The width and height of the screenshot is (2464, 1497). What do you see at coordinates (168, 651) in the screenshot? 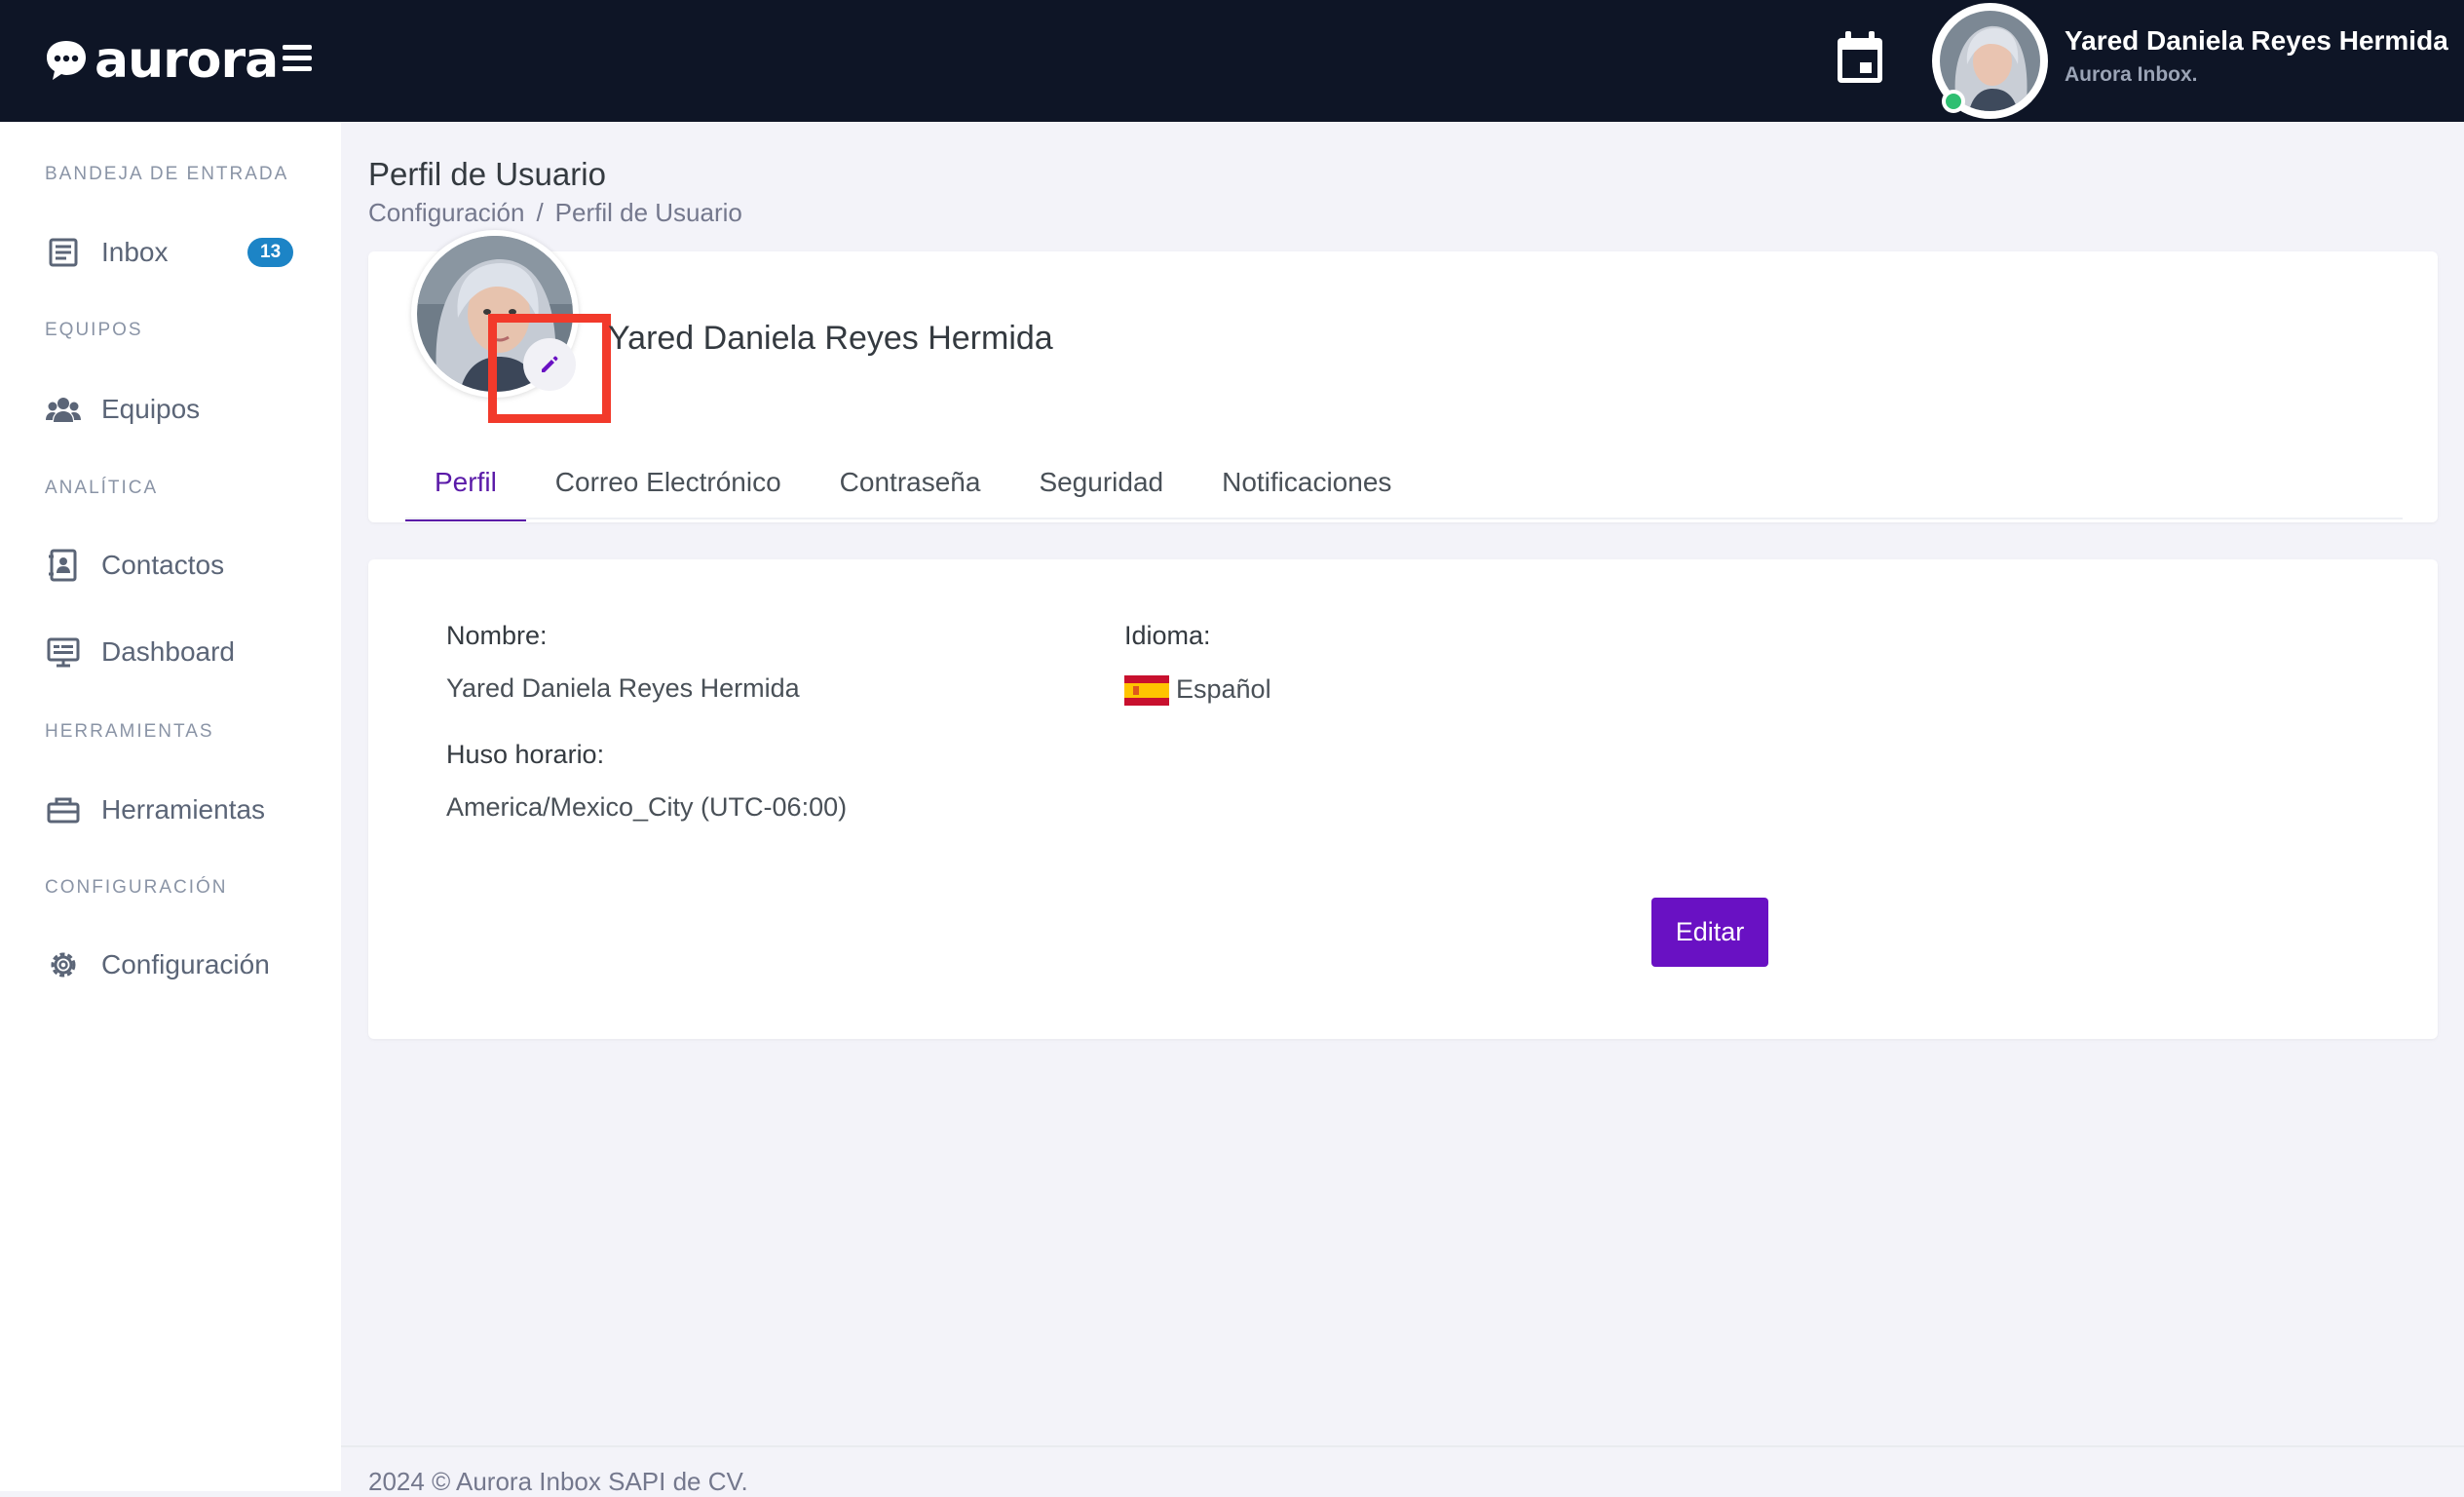
I see `sidebar-item-label: Dashboard` at bounding box center [168, 651].